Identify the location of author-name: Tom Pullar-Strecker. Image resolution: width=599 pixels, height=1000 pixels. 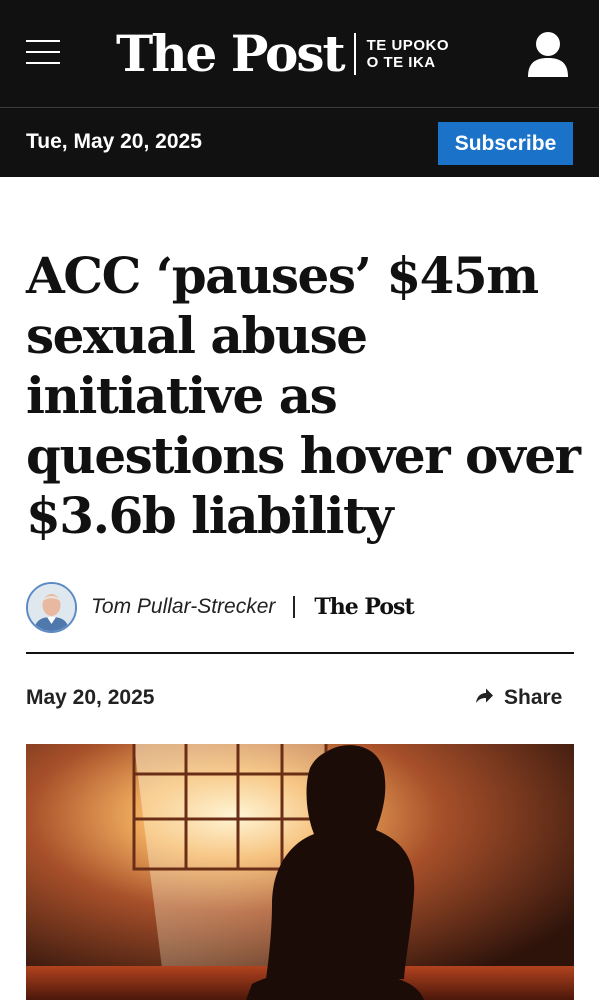
(183, 607).